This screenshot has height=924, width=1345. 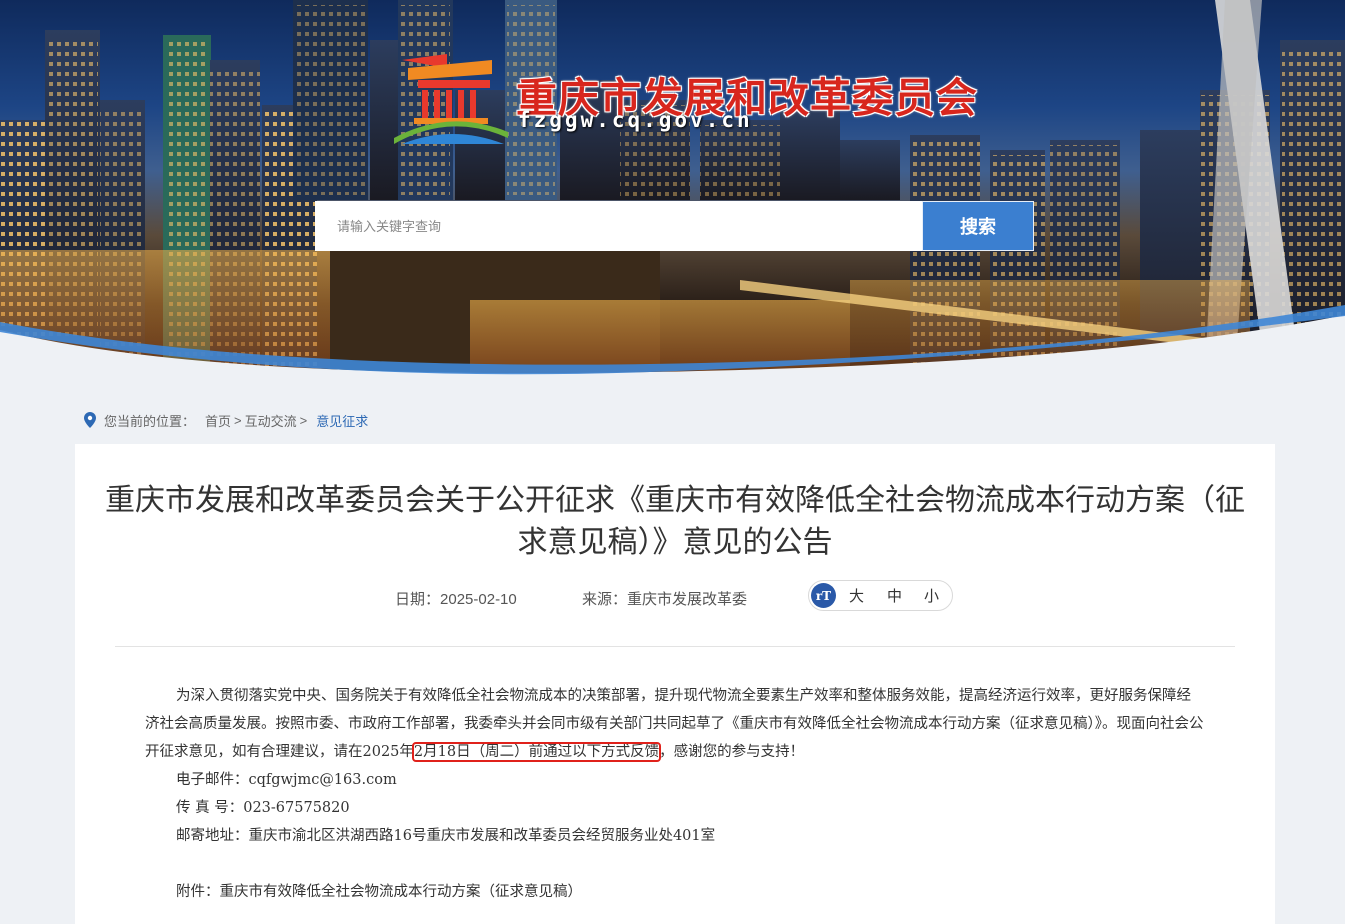 What do you see at coordinates (605, 599) in the screenshot?
I see `source-label: 来源：` at bounding box center [605, 599].